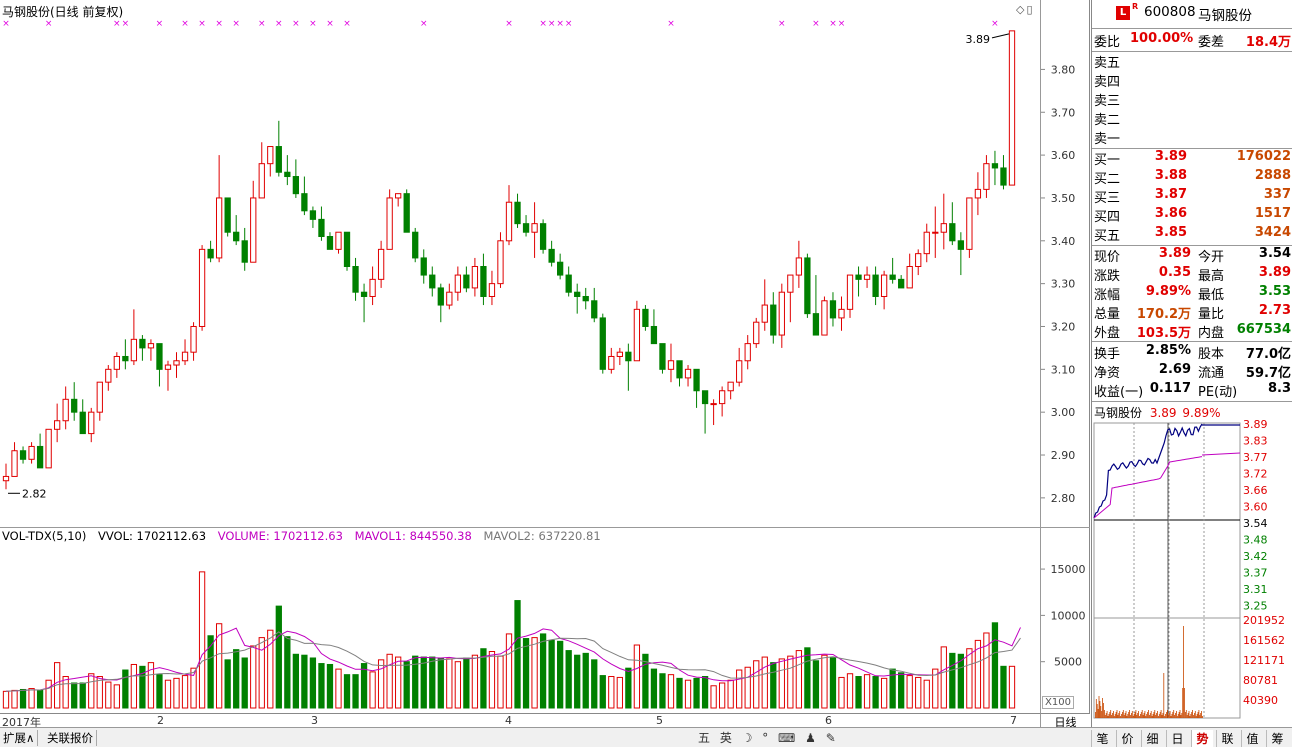 The image size is (1292, 747). What do you see at coordinates (1192, 352) in the screenshot?
I see `fundamental-row: 换手 2.85% 股本 77.0亿` at bounding box center [1192, 352].